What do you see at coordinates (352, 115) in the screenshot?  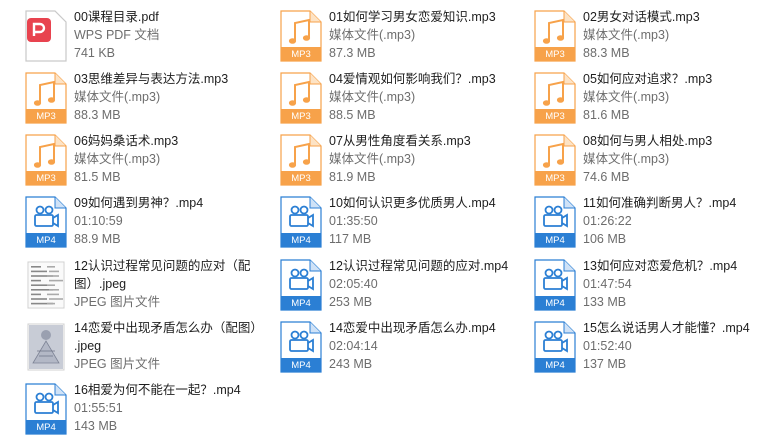 I see `file-size: 88.5 MB` at bounding box center [352, 115].